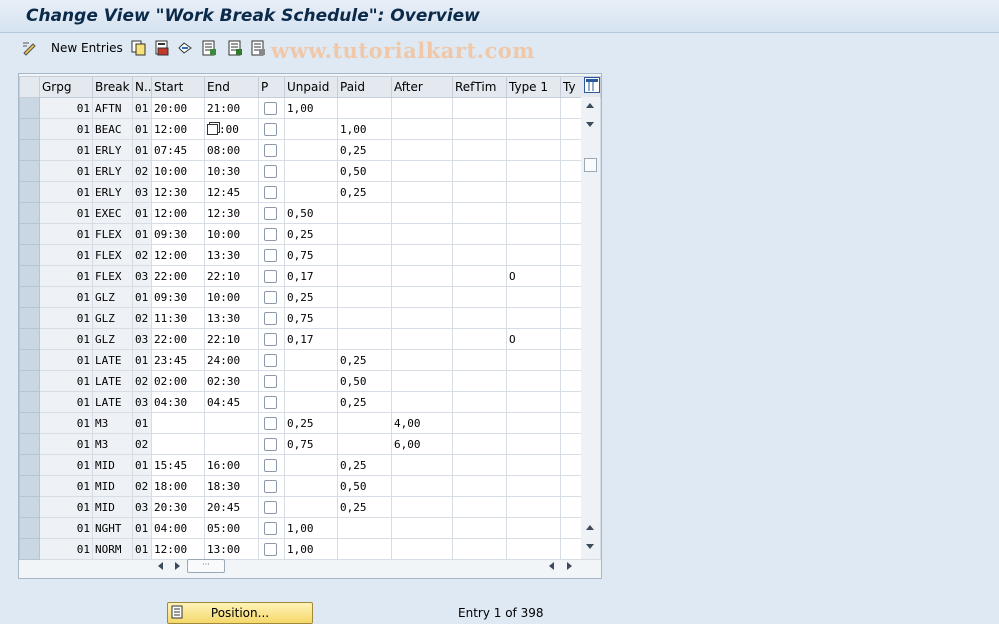  Describe the element at coordinates (590, 546) in the screenshot. I see `page-down-icon` at that location.